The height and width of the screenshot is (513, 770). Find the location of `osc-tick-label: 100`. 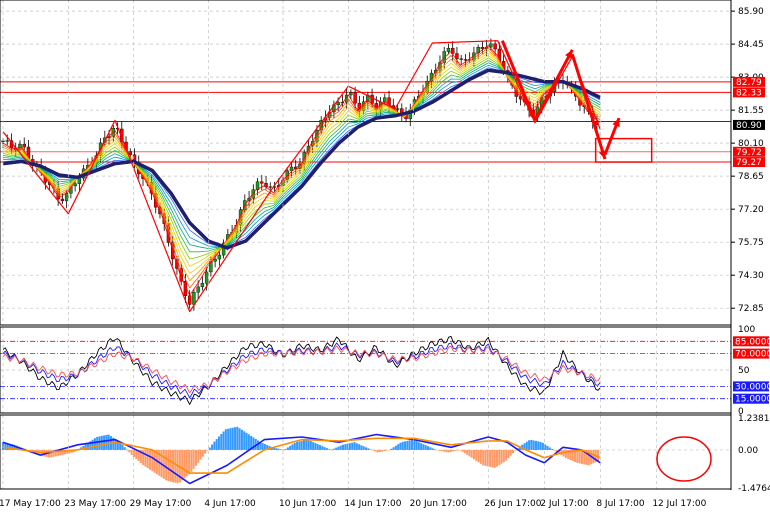

osc-tick-label: 100 is located at coordinates (746, 330).